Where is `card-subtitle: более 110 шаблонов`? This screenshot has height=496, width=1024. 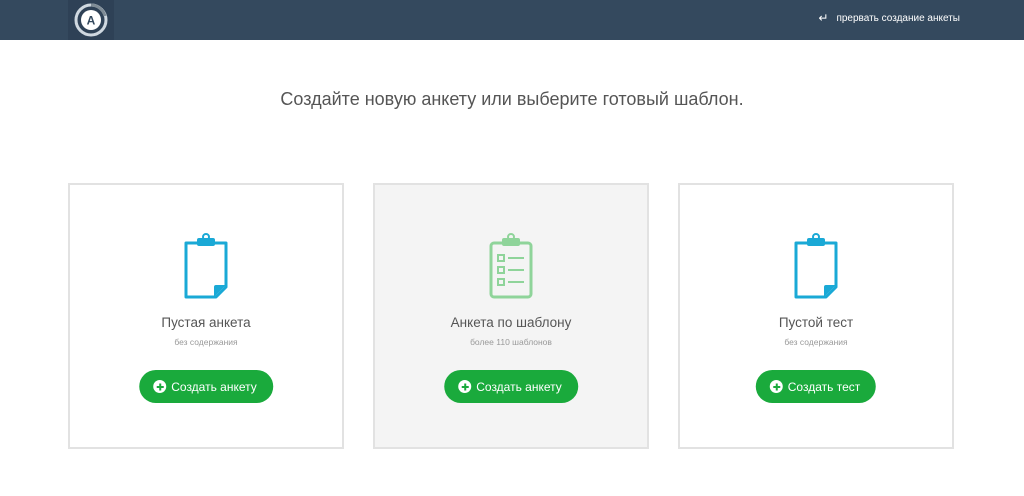
card-subtitle: более 110 шаблонов is located at coordinates (511, 342).